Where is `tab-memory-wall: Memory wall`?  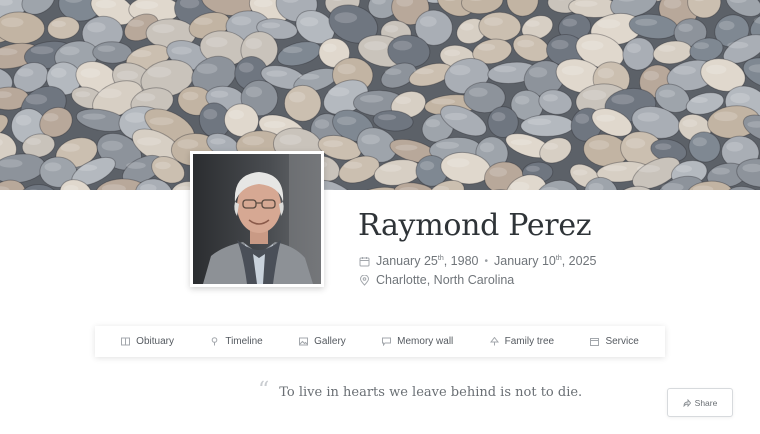 tab-memory-wall: Memory wall is located at coordinates (417, 341).